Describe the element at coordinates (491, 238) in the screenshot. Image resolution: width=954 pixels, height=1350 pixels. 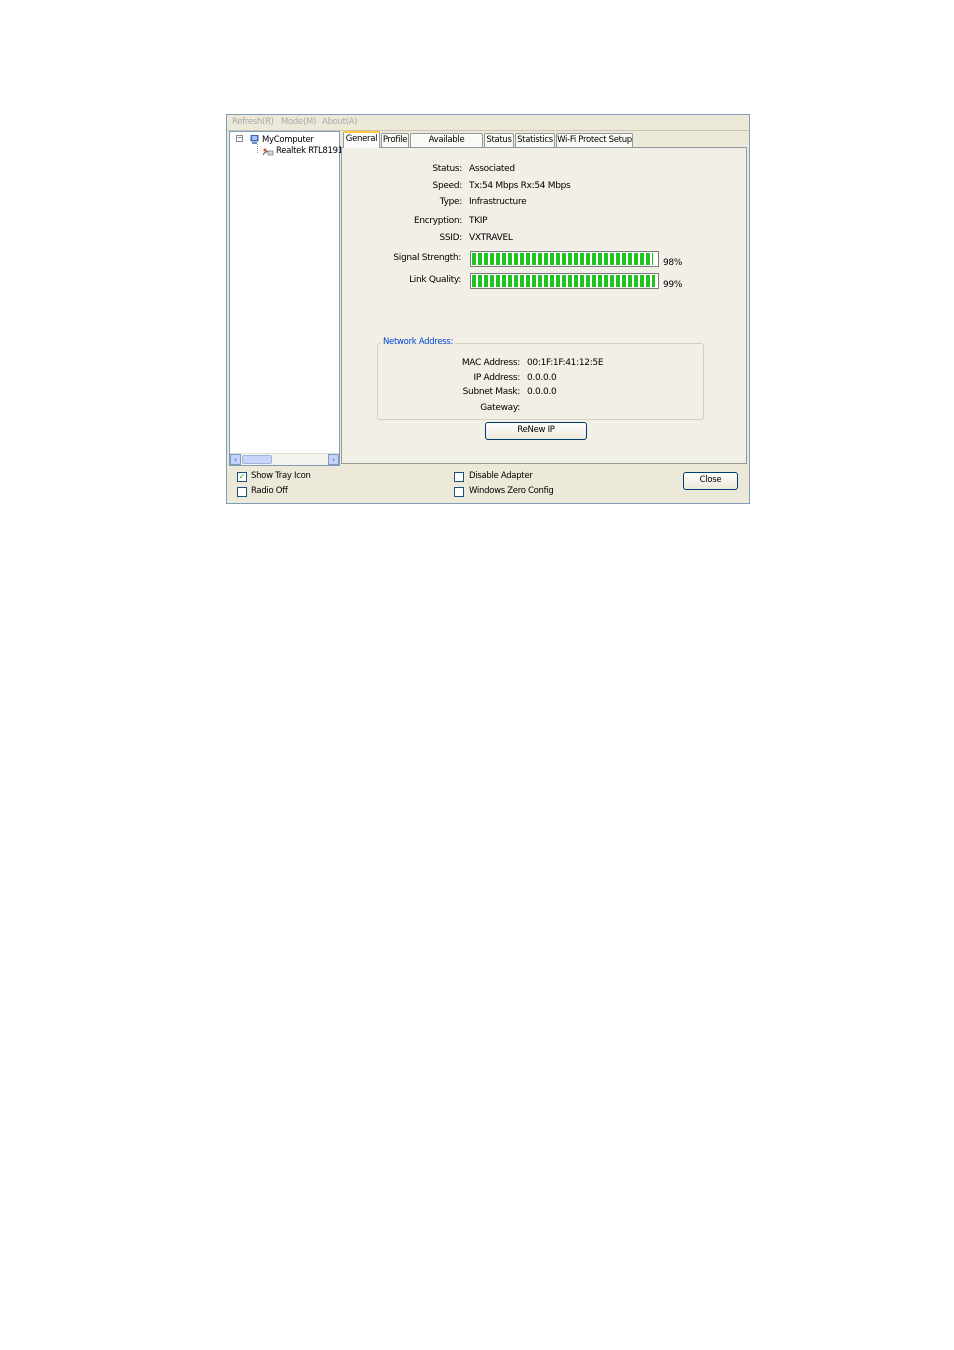
I see `ssid-value: VXTRAVEL` at that location.